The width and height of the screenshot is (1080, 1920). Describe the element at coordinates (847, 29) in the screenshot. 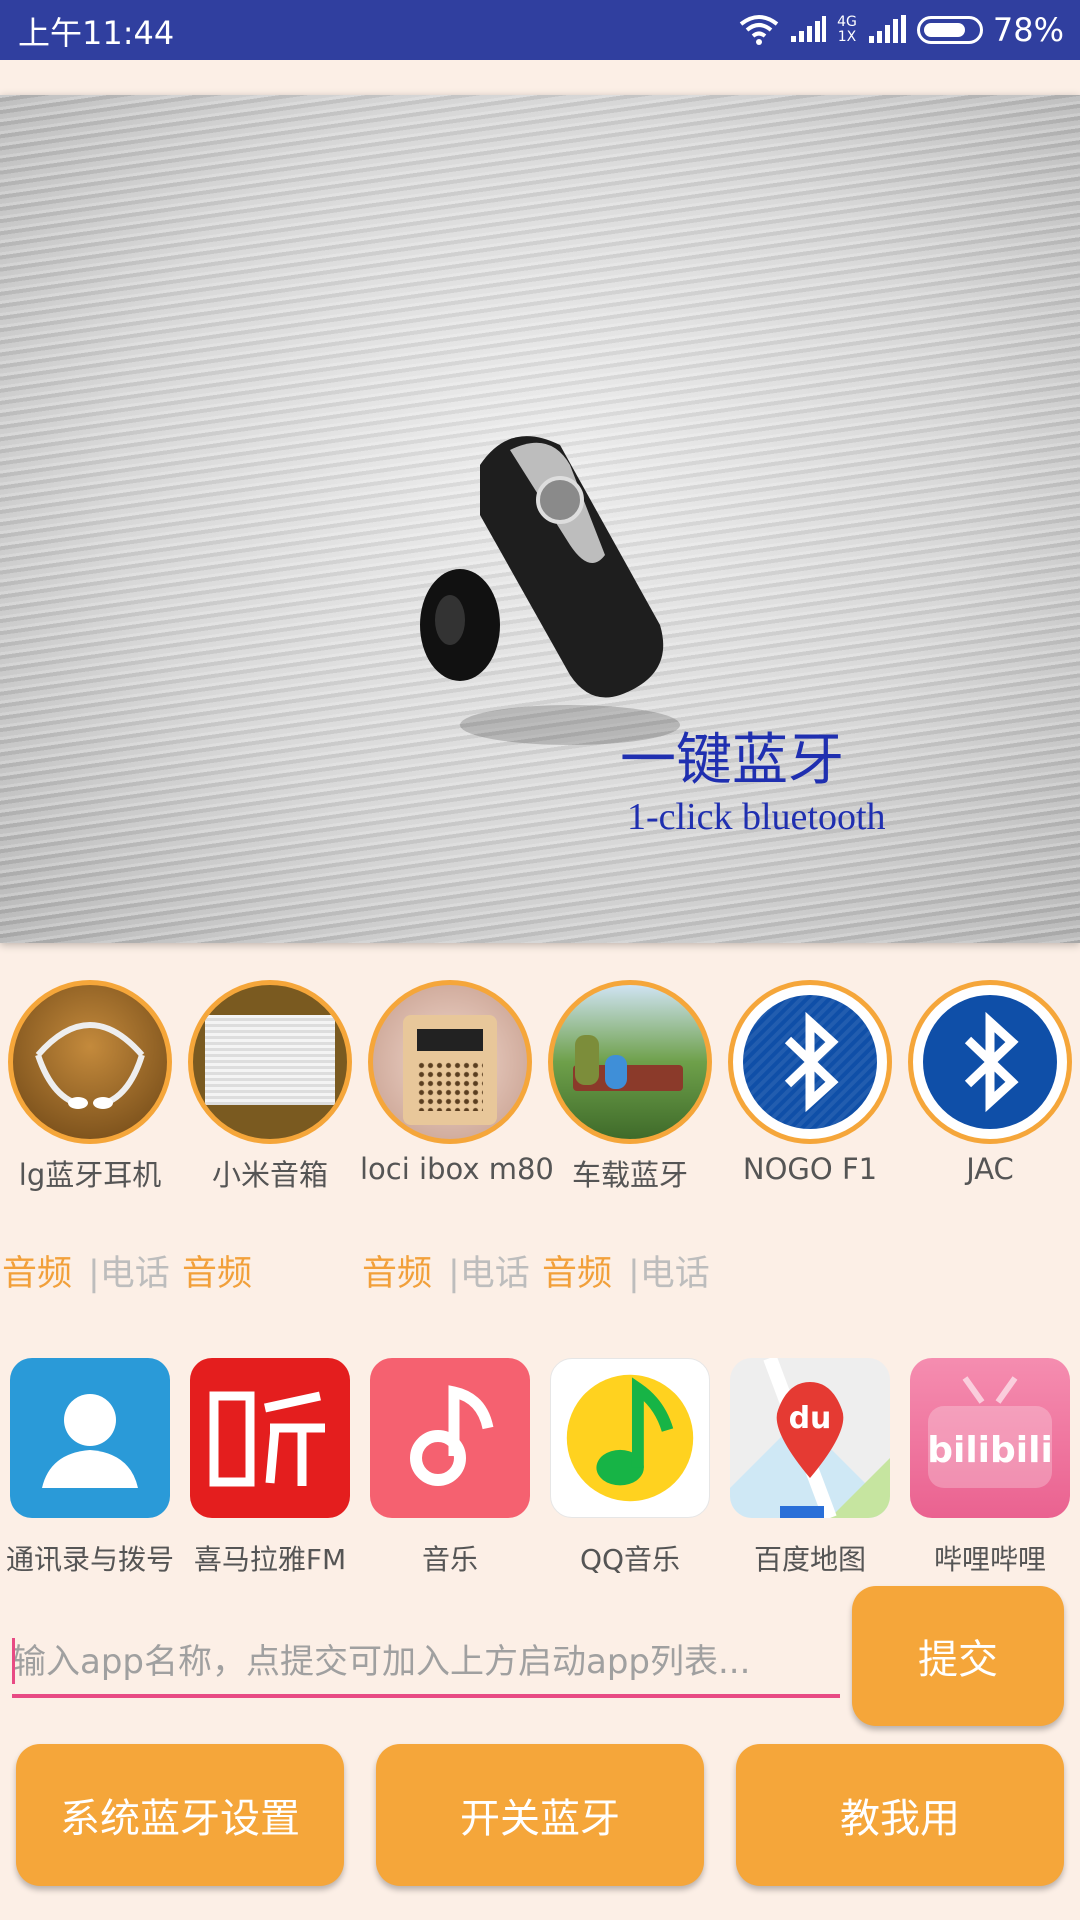

I see `network-type: 4G 1X` at that location.